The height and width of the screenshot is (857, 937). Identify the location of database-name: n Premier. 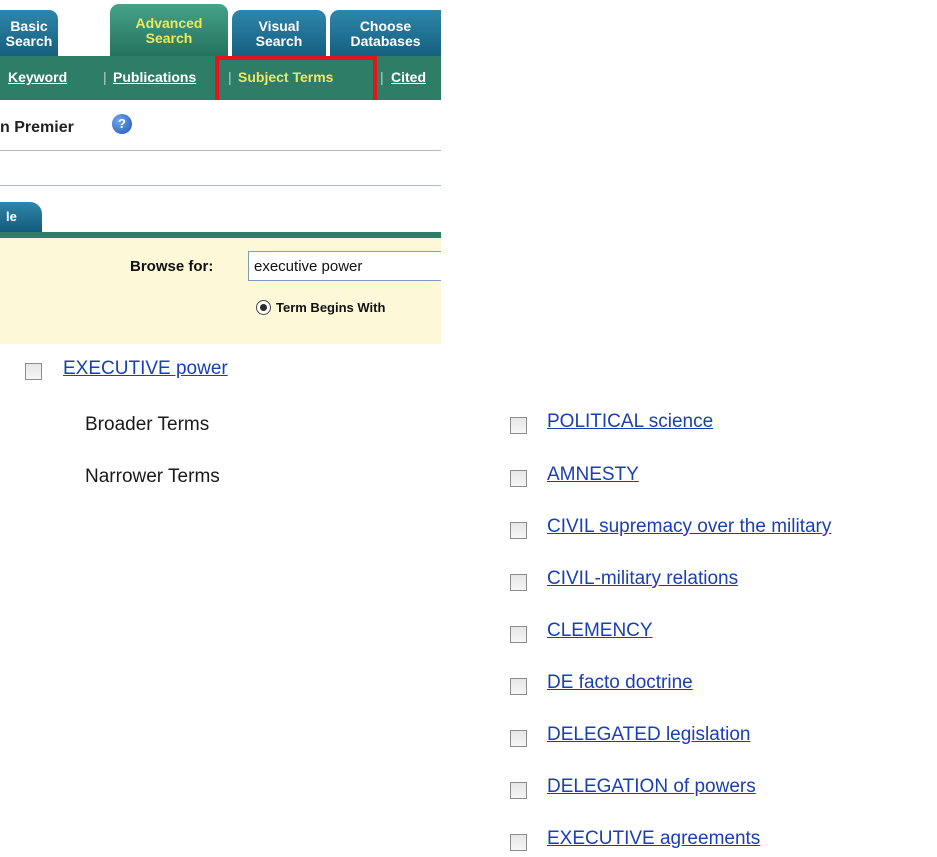
(37, 127).